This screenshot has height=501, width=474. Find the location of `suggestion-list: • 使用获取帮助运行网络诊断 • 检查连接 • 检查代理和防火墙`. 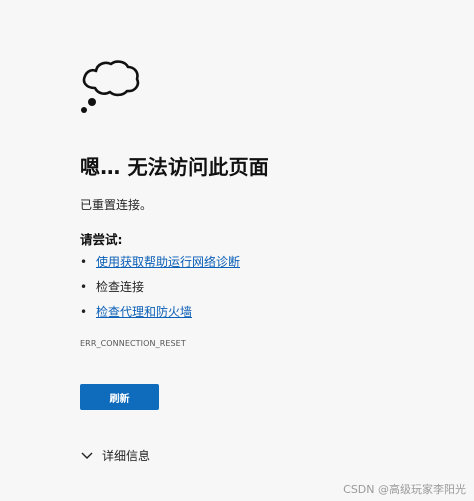

suggestion-list: • 使用获取帮助运行网络诊断 • 检查连接 • 检查代理和防火墙 is located at coordinates (160, 291).